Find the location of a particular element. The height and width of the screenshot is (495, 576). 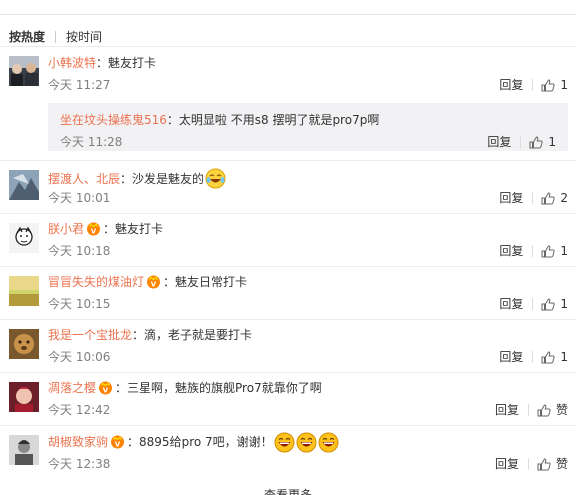

comment-time: 今天 10:01 is located at coordinates (79, 198).